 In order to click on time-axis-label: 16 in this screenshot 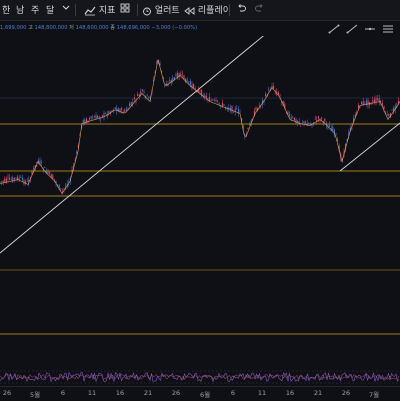, I will do `click(120, 393)`.